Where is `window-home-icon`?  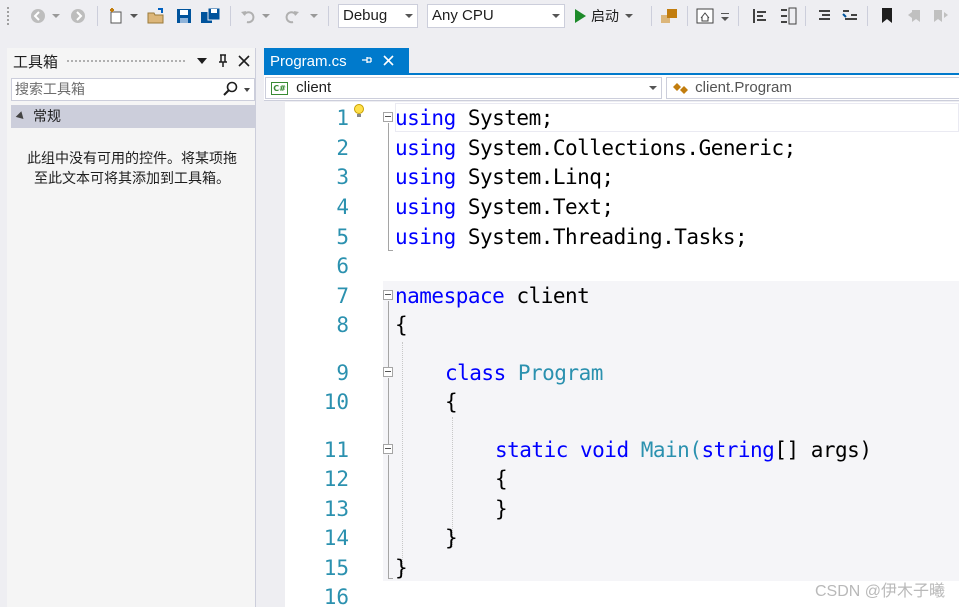
window-home-icon is located at coordinates (705, 16).